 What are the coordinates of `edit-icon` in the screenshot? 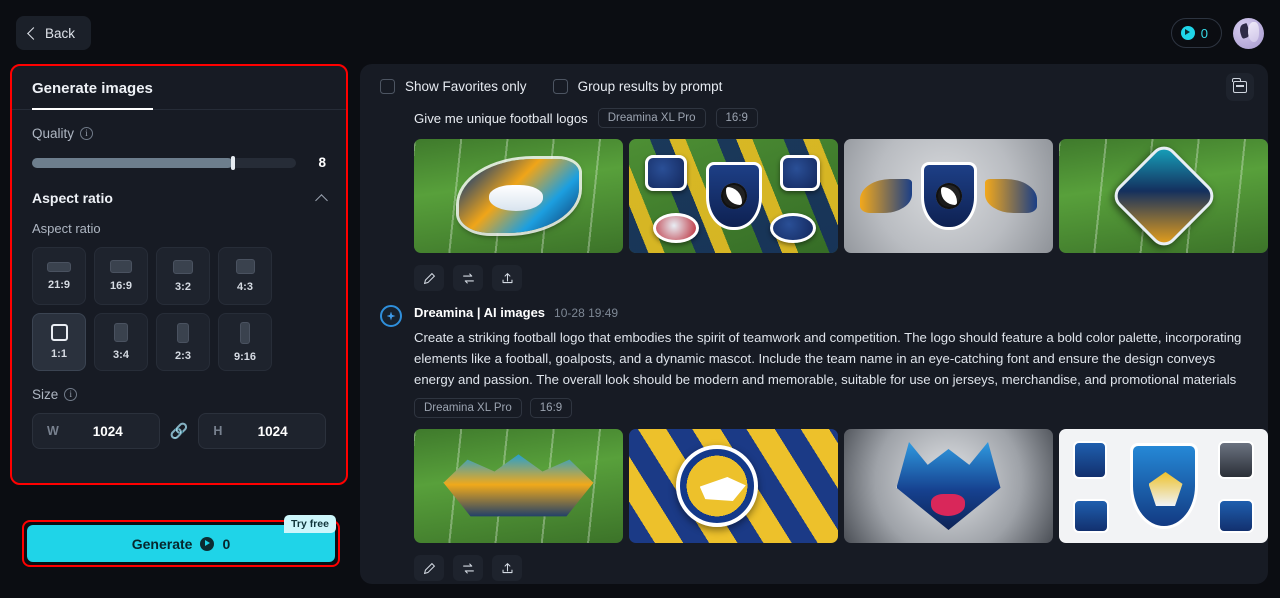 It's located at (429, 278).